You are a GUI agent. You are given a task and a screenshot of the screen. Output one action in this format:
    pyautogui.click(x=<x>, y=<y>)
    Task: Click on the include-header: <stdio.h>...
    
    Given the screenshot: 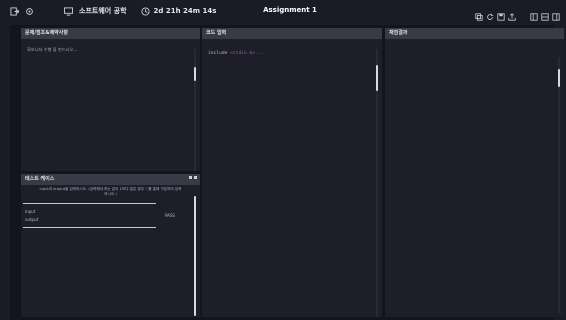 What is the action you would take?
    pyautogui.click(x=247, y=53)
    